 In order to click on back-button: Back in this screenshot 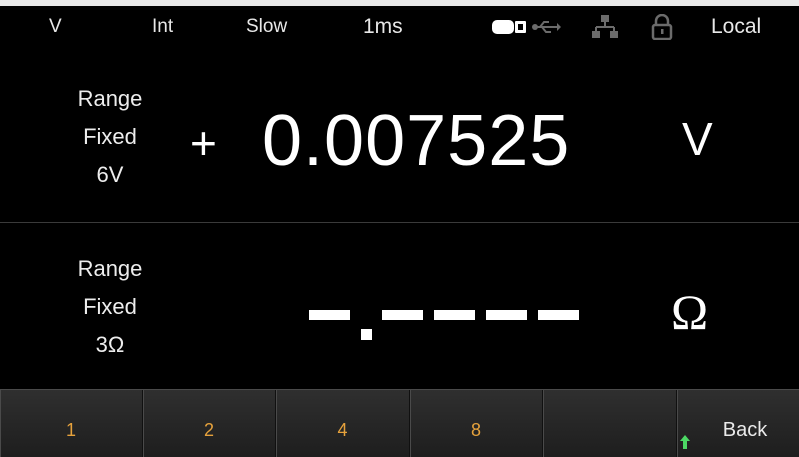, I will do `click(738, 423)`.